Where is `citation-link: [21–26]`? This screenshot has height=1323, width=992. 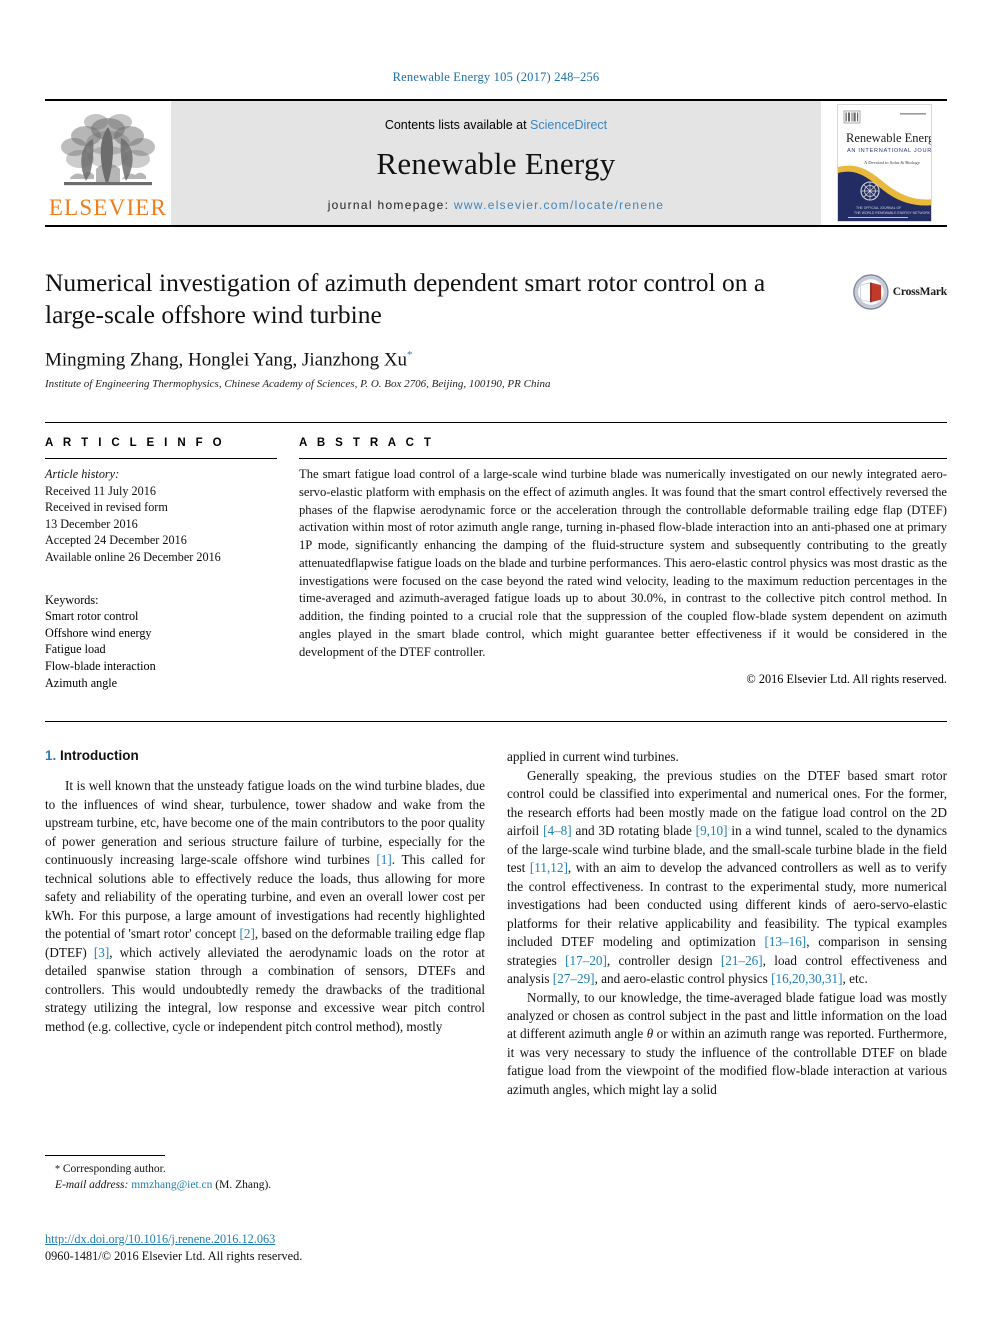 citation-link: [21–26] is located at coordinates (742, 960).